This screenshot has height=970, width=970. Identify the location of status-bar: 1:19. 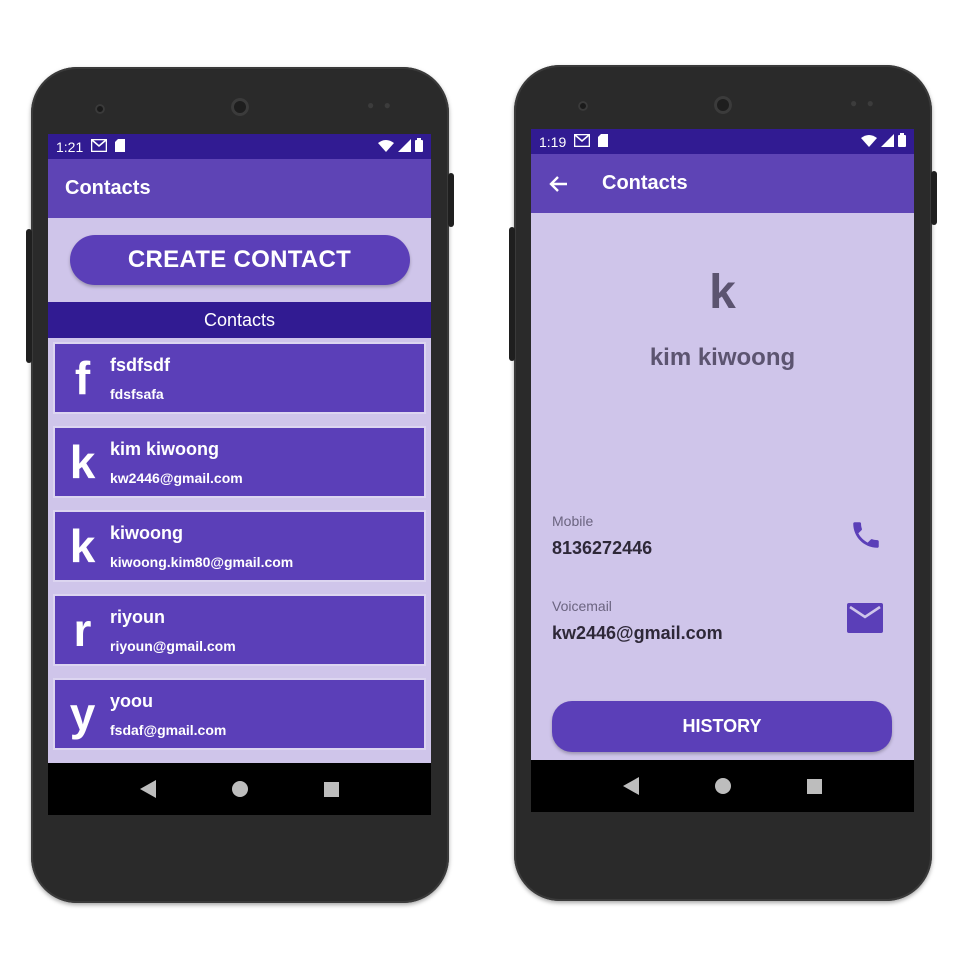
(722, 141).